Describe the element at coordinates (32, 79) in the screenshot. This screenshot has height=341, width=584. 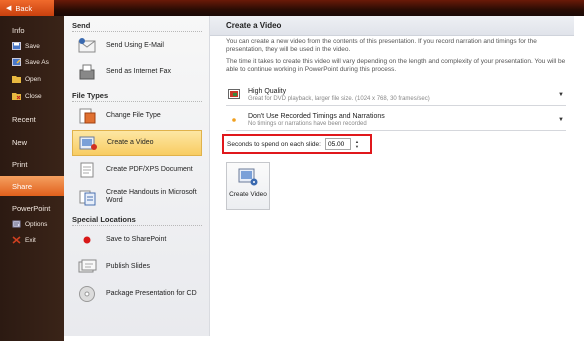
I see `nav-open: Open` at that location.